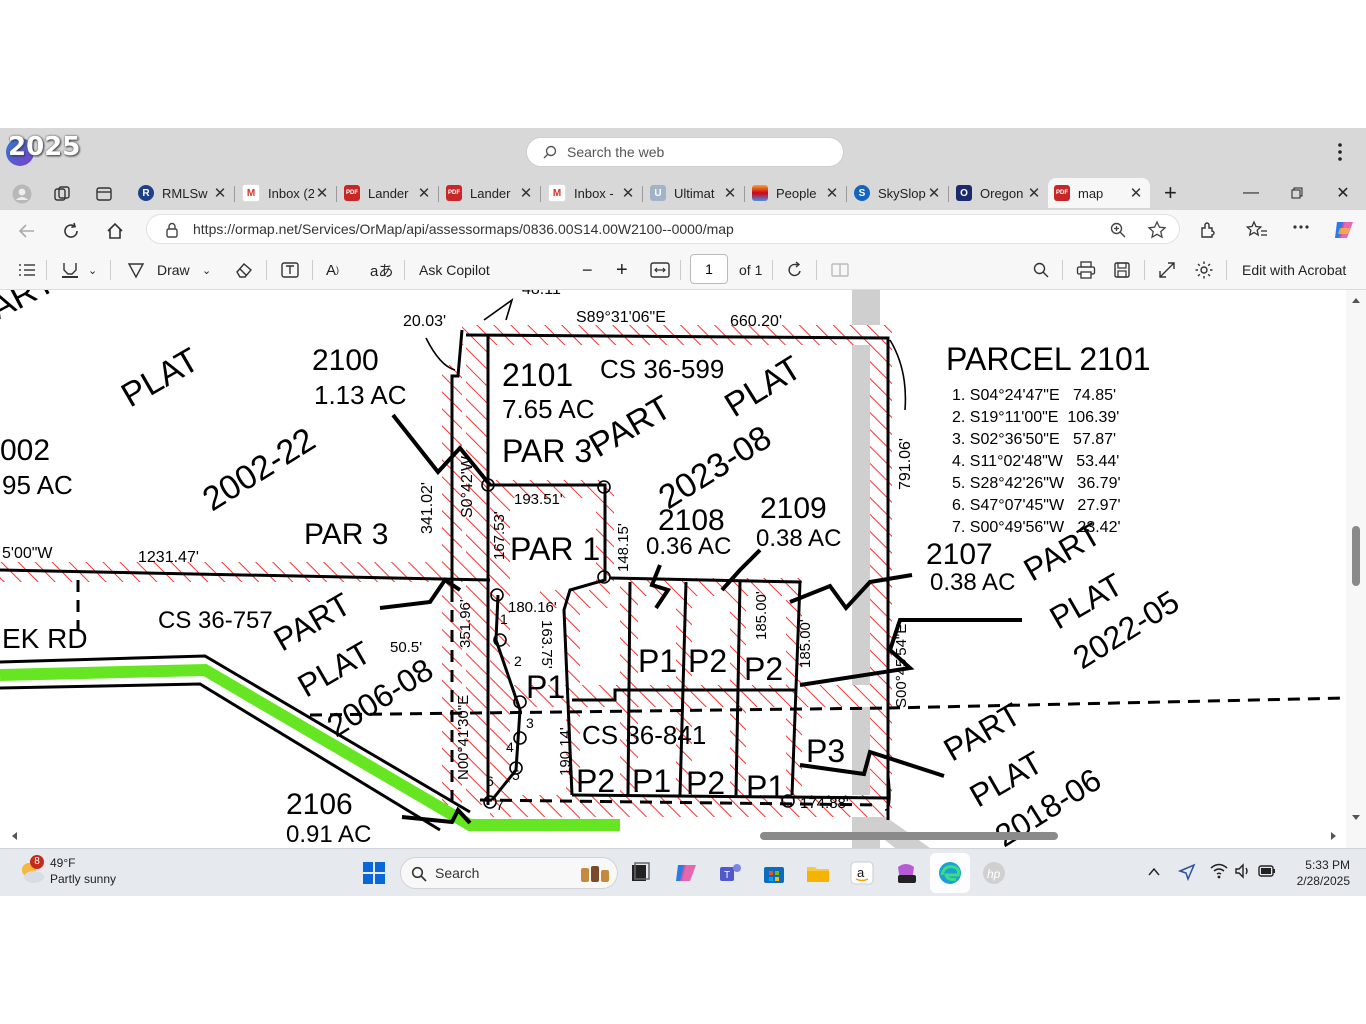 This screenshot has width=1366, height=1024. What do you see at coordinates (898, 193) in the screenshot?
I see `tab-skyslope: S SkySlop ✕` at bounding box center [898, 193].